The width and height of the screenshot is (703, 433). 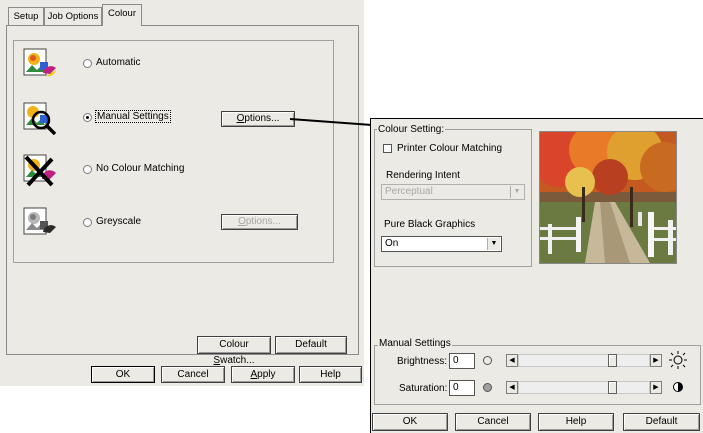 What do you see at coordinates (462, 361) in the screenshot?
I see `brightness-input: 0` at bounding box center [462, 361].